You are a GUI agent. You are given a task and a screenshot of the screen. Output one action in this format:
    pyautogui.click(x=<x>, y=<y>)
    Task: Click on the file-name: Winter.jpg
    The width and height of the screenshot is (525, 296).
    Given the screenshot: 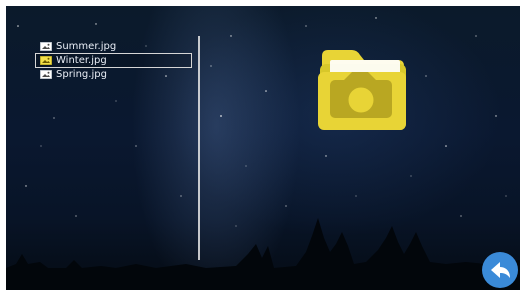 What is the action you would take?
    pyautogui.click(x=81, y=60)
    